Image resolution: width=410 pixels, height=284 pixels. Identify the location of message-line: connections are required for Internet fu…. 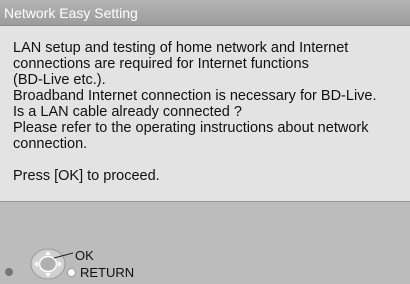
(161, 64).